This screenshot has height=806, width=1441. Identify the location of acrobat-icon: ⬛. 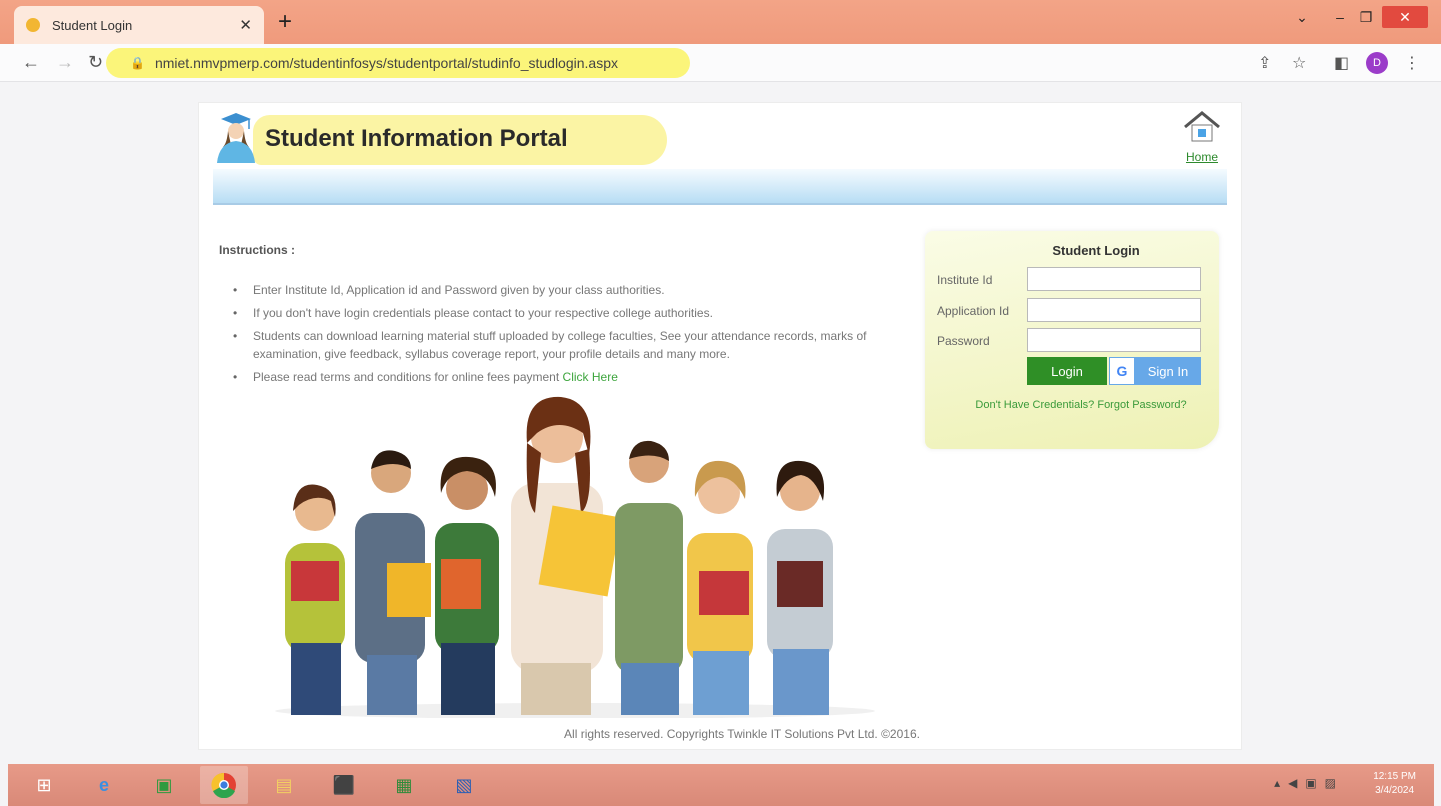
(344, 785).